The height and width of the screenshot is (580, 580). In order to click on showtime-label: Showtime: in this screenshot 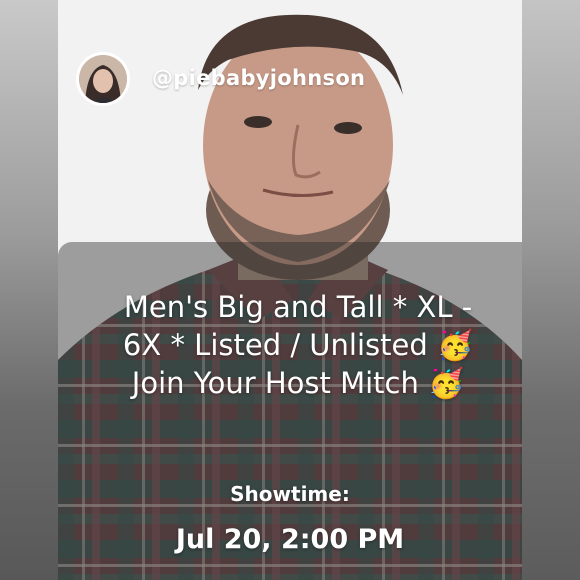, I will do `click(290, 494)`.